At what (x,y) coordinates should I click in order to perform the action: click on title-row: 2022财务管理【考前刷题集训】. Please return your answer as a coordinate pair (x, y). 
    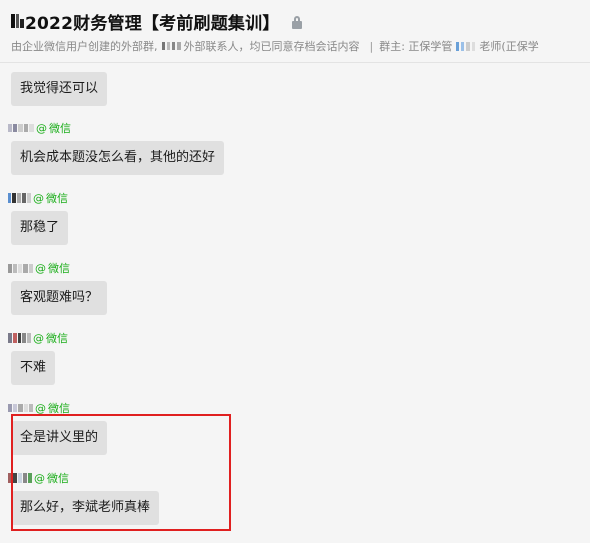
    Looking at the image, I should click on (156, 21).